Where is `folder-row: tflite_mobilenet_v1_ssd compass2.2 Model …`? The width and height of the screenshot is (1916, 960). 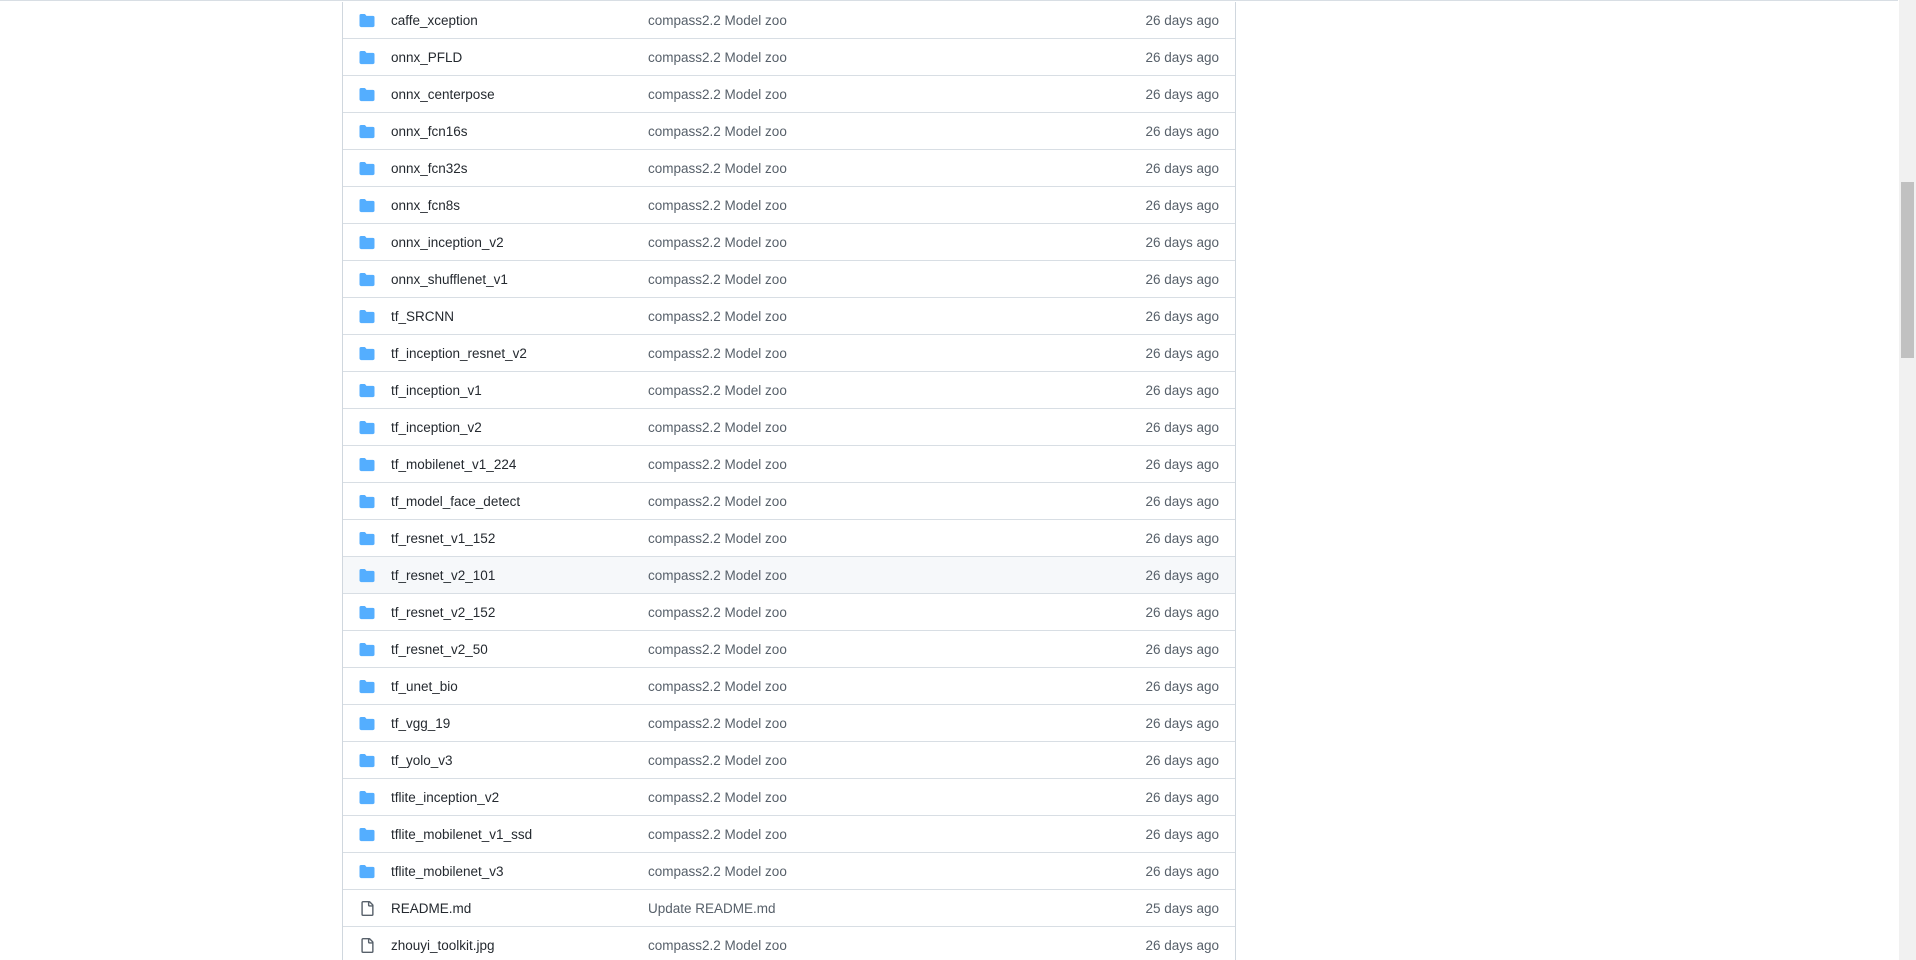 folder-row: tflite_mobilenet_v1_ssd compass2.2 Model … is located at coordinates (789, 834).